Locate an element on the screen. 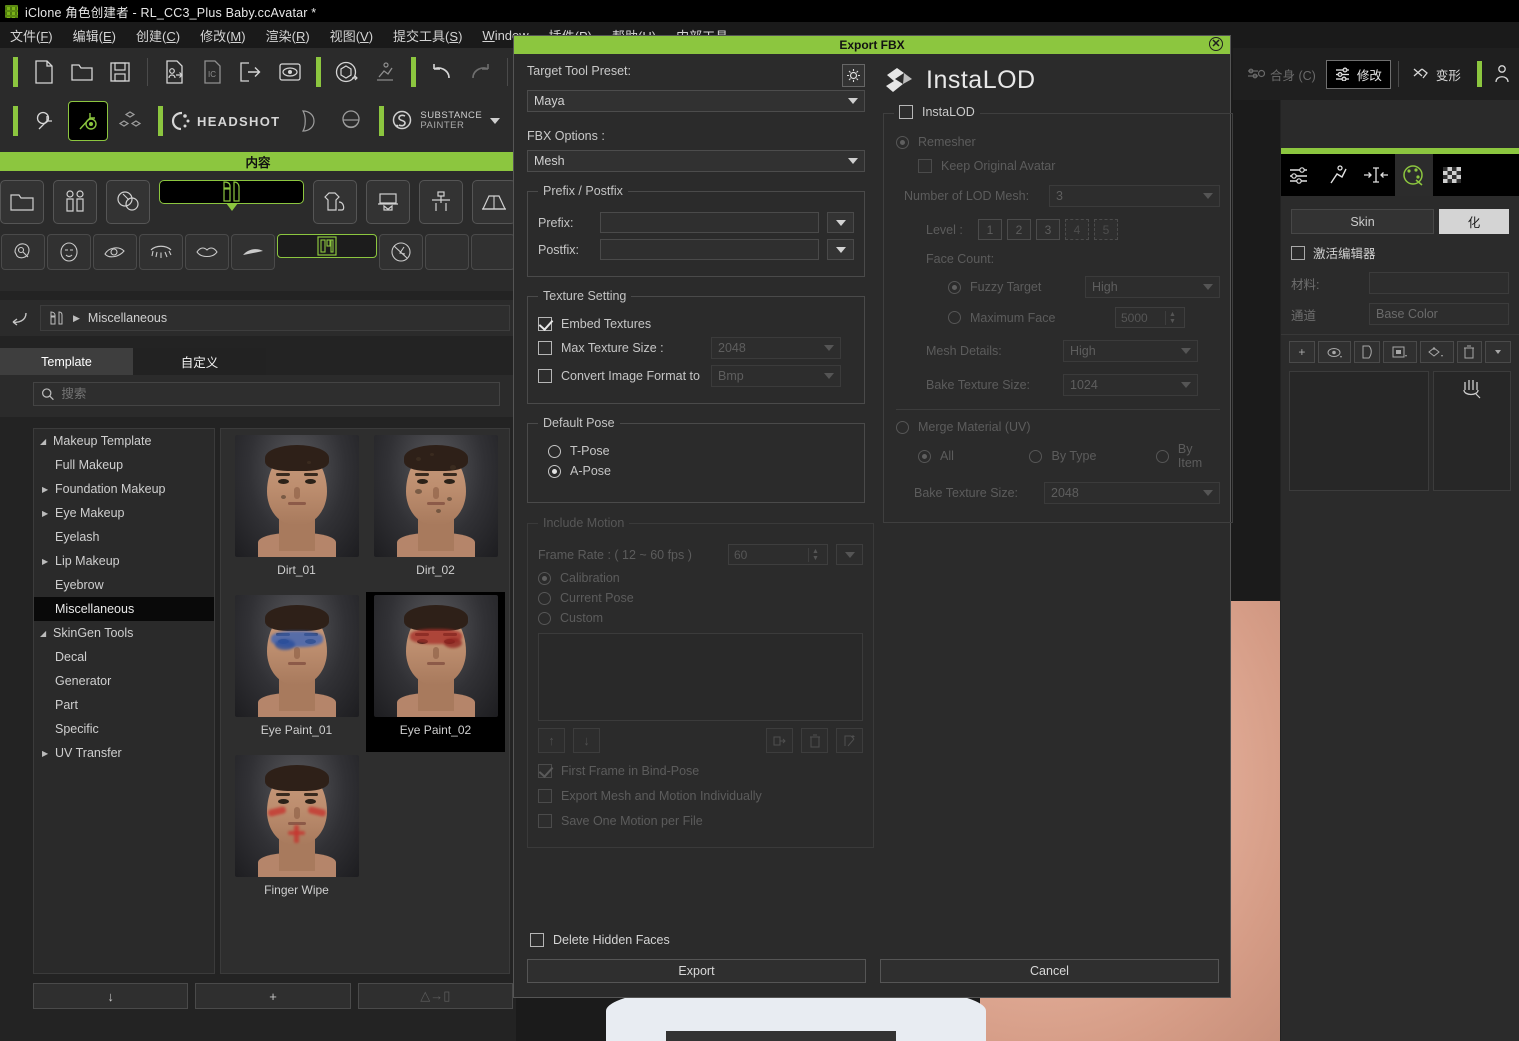  category-skin is located at coordinates (128, 202).